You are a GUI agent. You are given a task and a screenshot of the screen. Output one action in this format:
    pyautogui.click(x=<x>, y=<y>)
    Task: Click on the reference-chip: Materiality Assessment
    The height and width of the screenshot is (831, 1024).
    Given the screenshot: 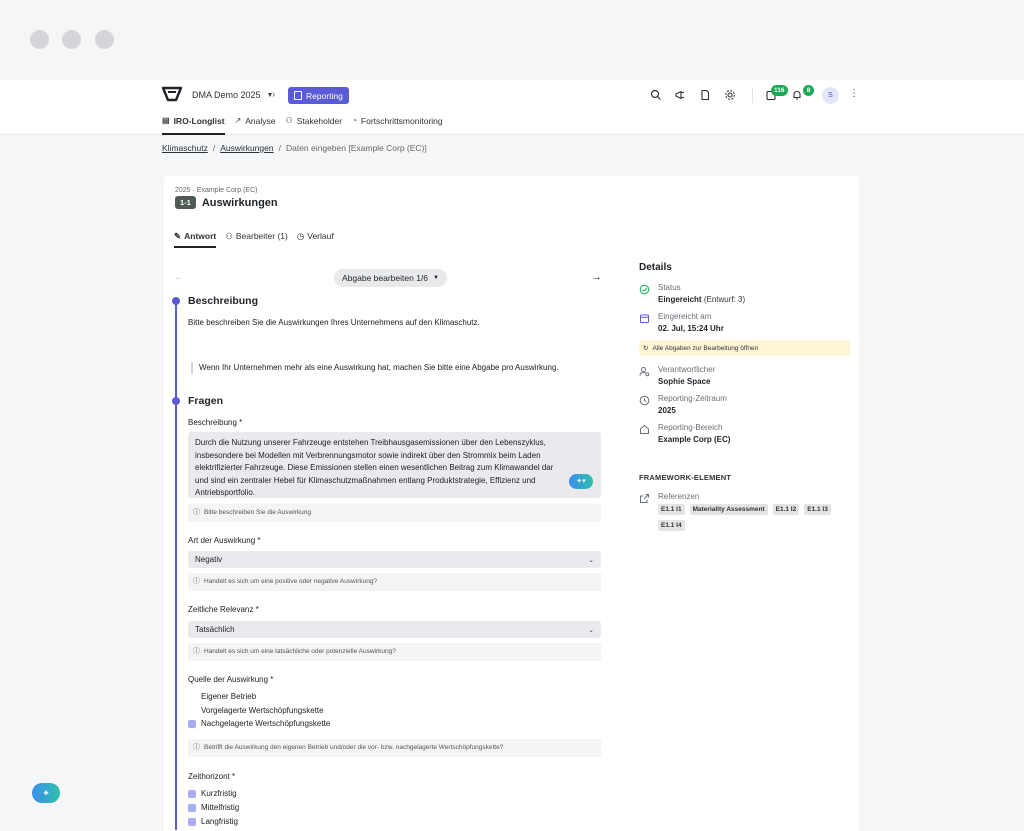 What is the action you would take?
    pyautogui.click(x=728, y=509)
    